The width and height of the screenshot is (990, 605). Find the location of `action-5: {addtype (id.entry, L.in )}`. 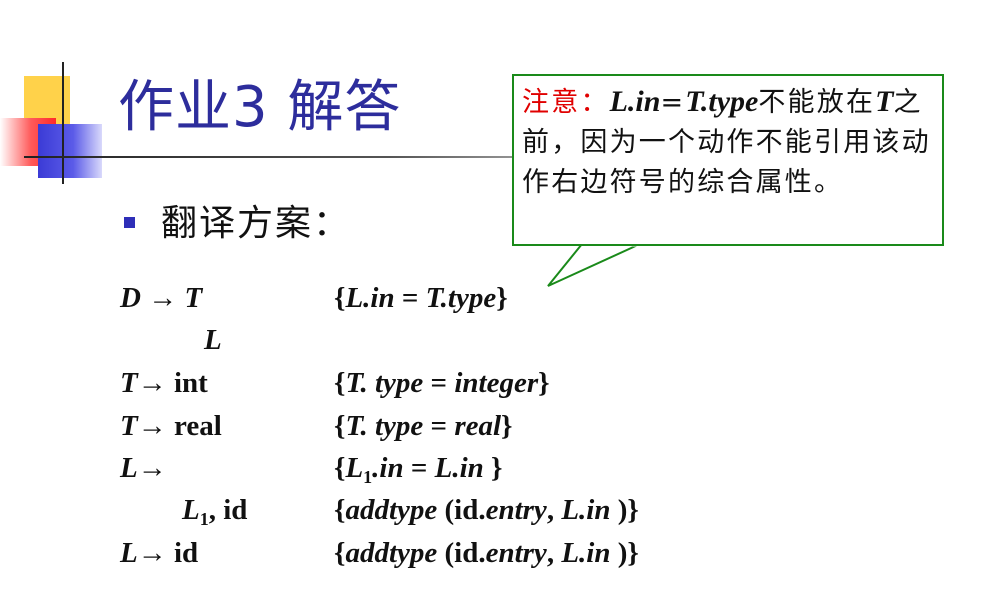

action-5: {addtype (id.entry, L.in )} is located at coordinates (486, 553).